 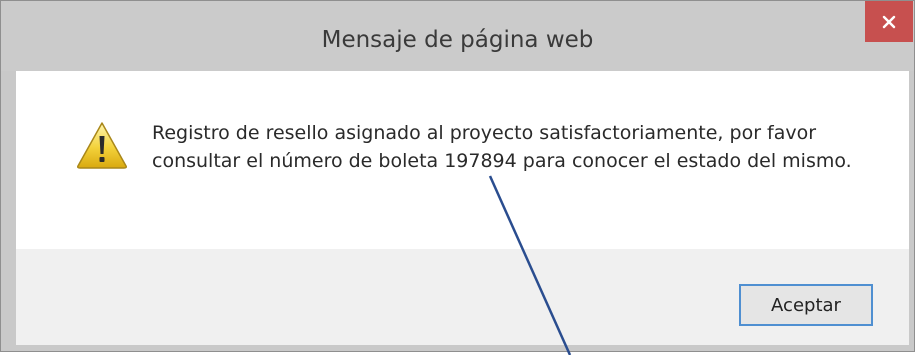 I want to click on close-button, so click(x=889, y=21).